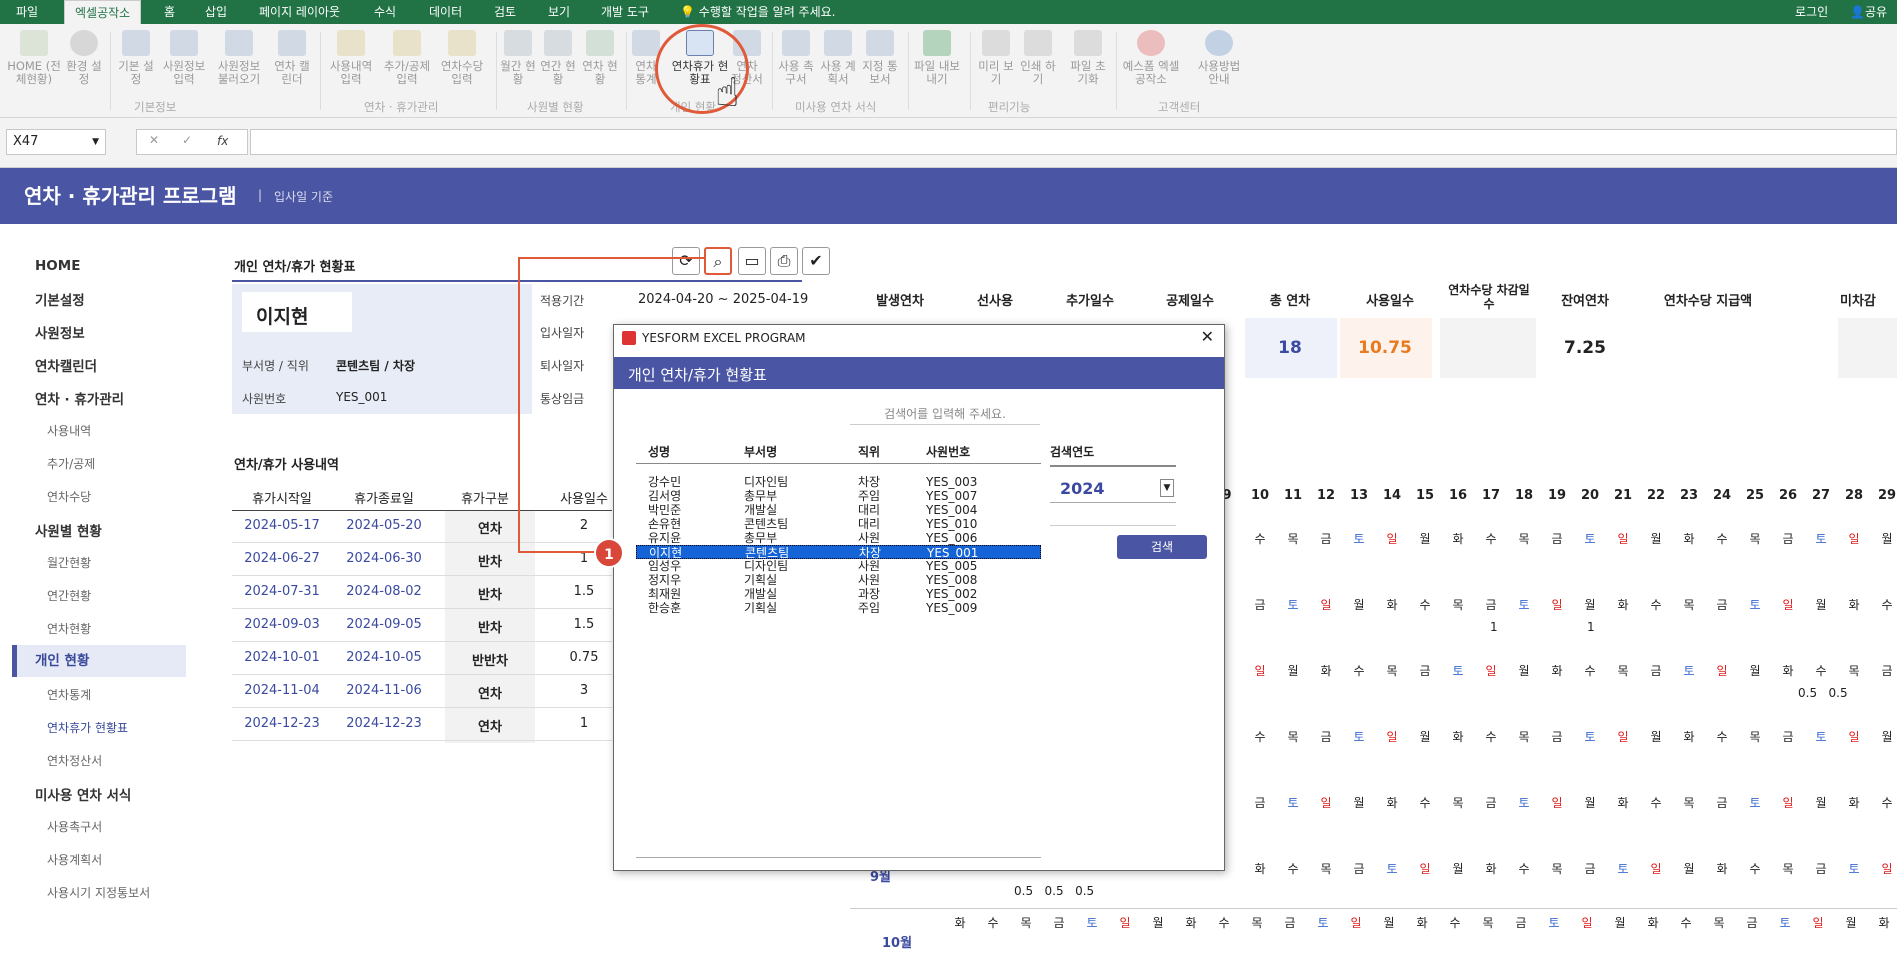 Image resolution: width=1897 pixels, height=955 pixels. What do you see at coordinates (838, 580) in the screenshot?
I see `employee-list-item: 정지우 기획실 사원 YES_008` at bounding box center [838, 580].